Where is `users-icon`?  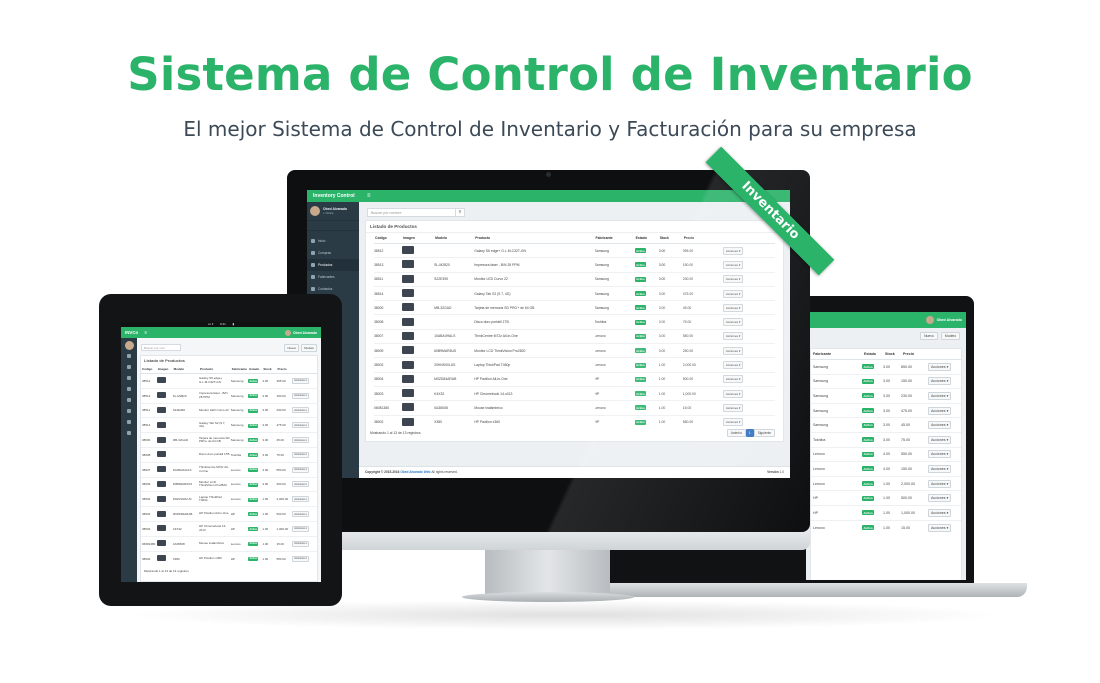
users-icon is located at coordinates (129, 400).